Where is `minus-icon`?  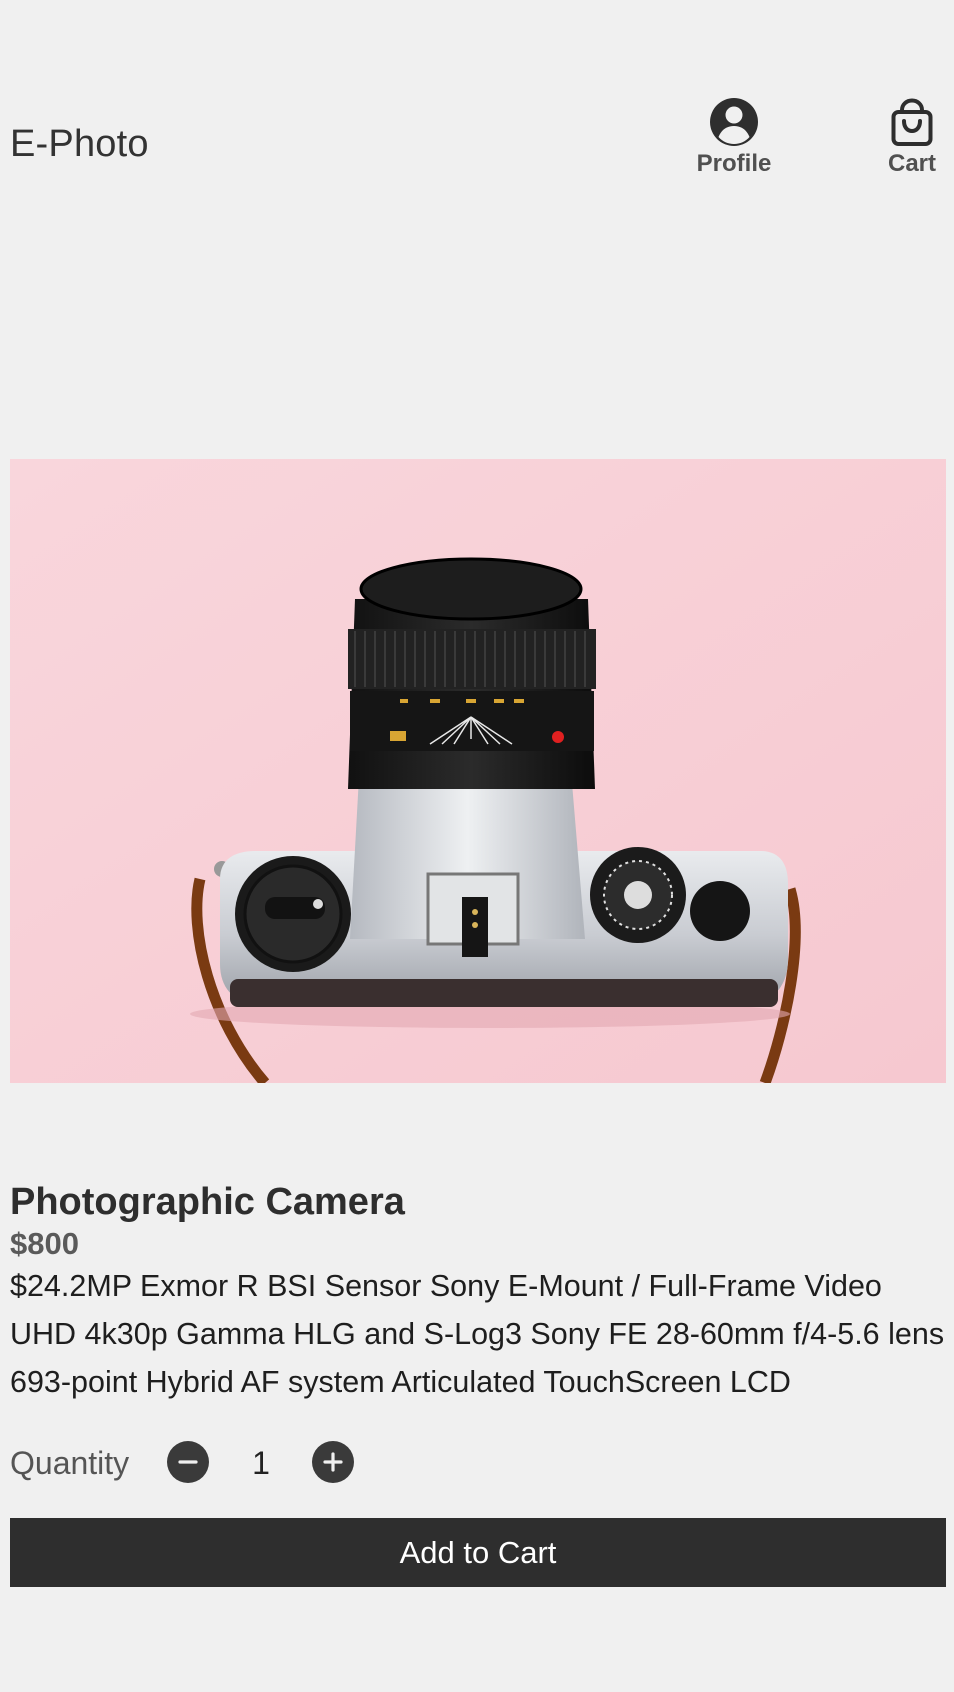 minus-icon is located at coordinates (188, 1462).